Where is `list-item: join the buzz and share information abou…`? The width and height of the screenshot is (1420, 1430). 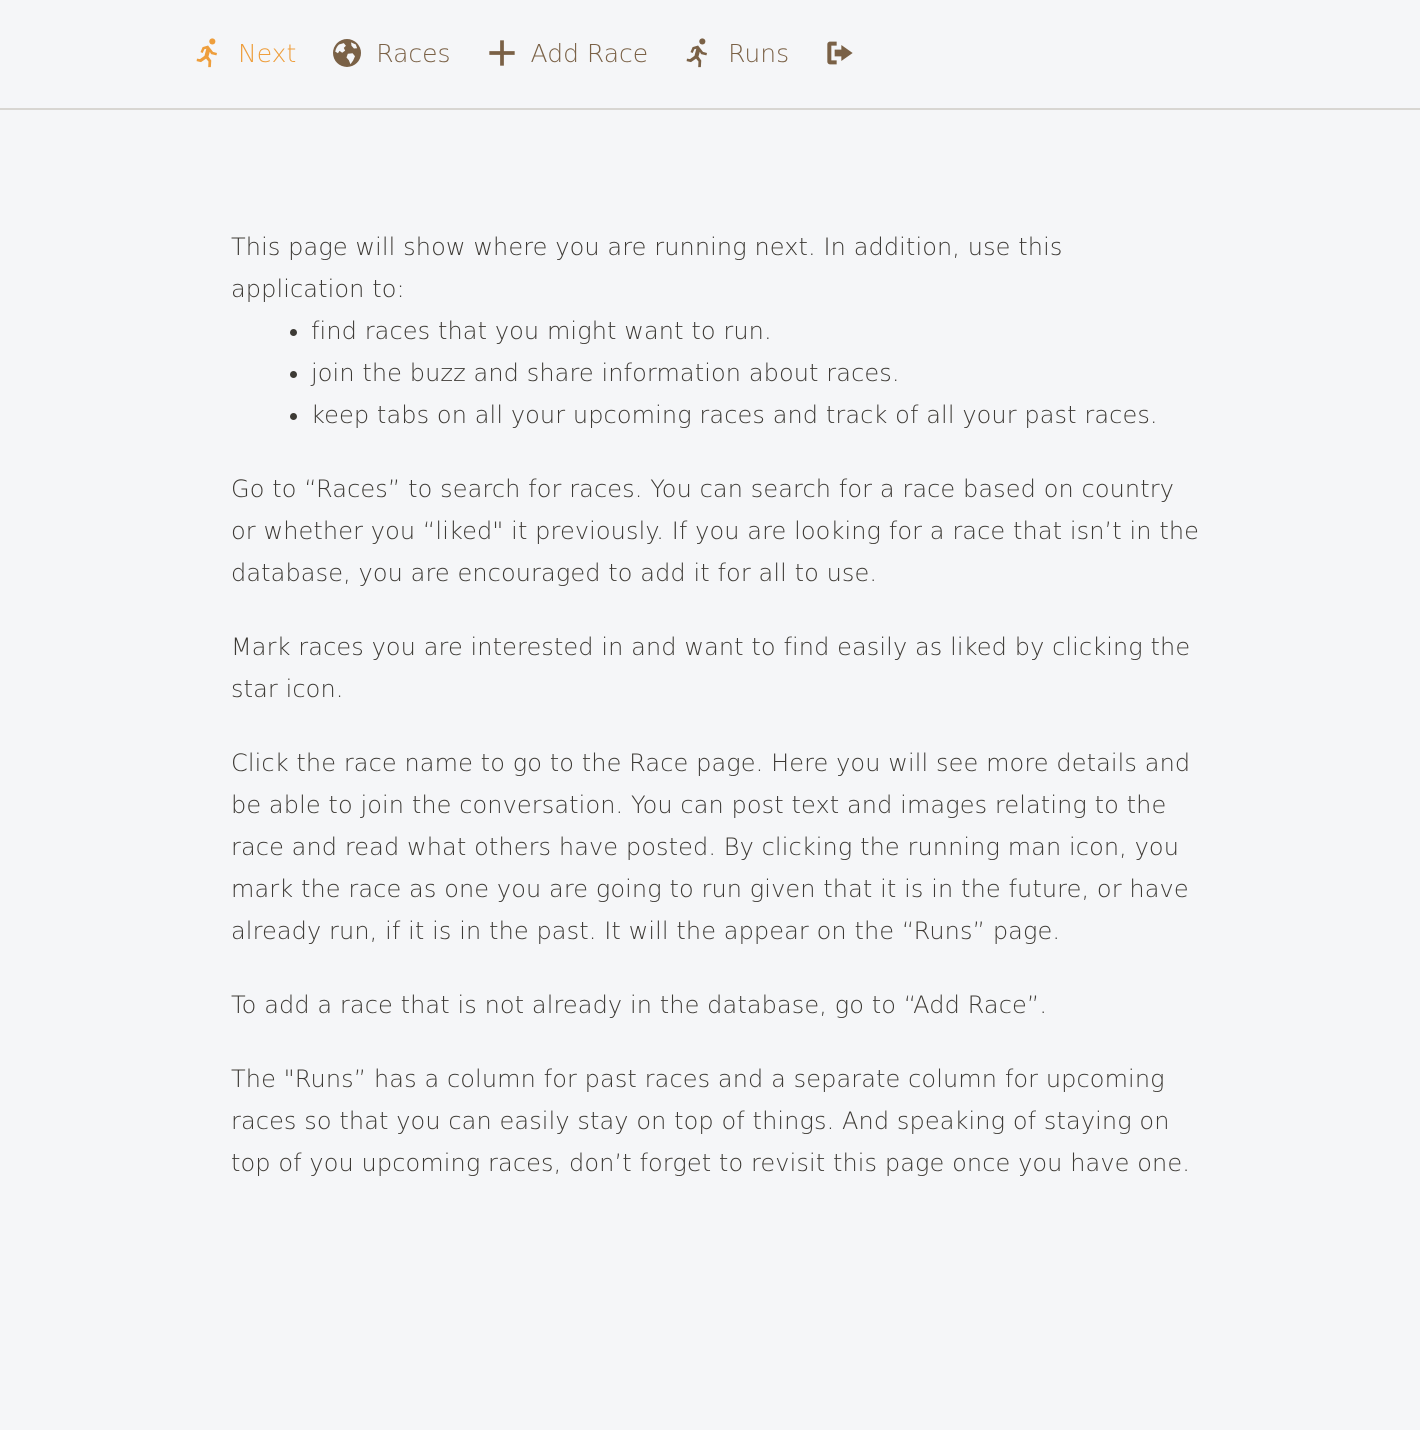
list-item: join the buzz and share information abou… is located at coordinates (756, 373).